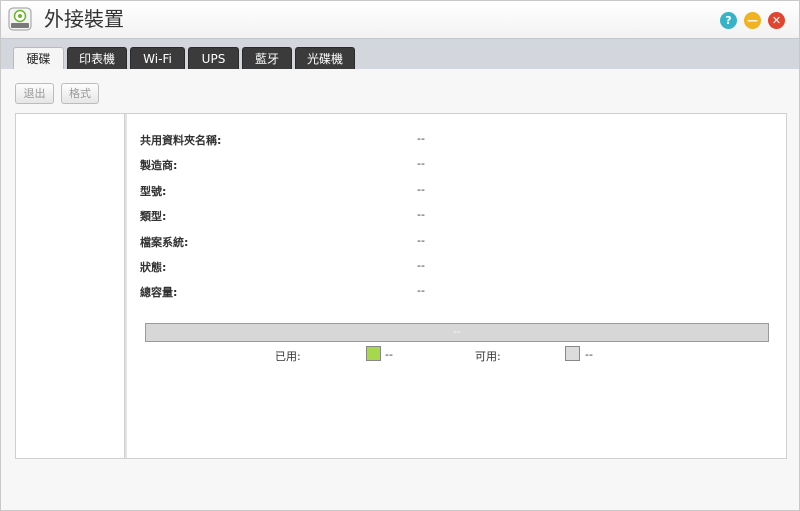 This screenshot has height=511, width=800. Describe the element at coordinates (421, 290) in the screenshot. I see `total-capacity-value: --` at that location.